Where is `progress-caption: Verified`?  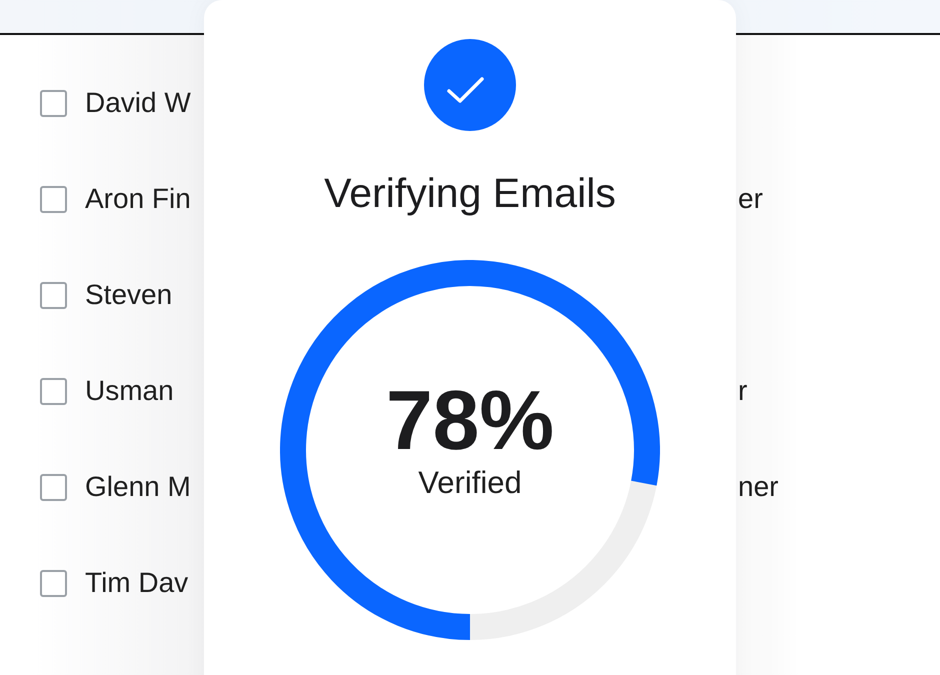
progress-caption: Verified is located at coordinates (470, 483).